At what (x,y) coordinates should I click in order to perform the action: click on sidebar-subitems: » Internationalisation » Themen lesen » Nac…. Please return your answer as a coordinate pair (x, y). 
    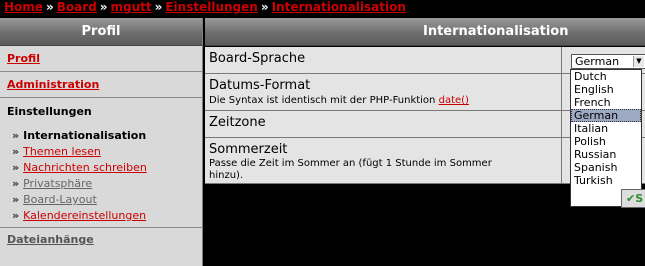
    Looking at the image, I should click on (101, 177).